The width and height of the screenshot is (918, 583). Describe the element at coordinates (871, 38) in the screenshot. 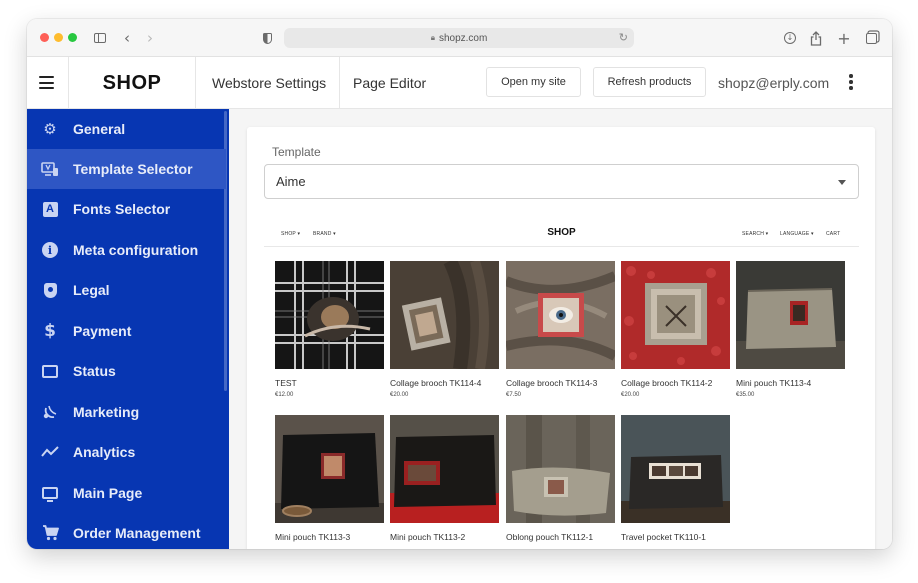

I see `tab-overview-icon` at that location.